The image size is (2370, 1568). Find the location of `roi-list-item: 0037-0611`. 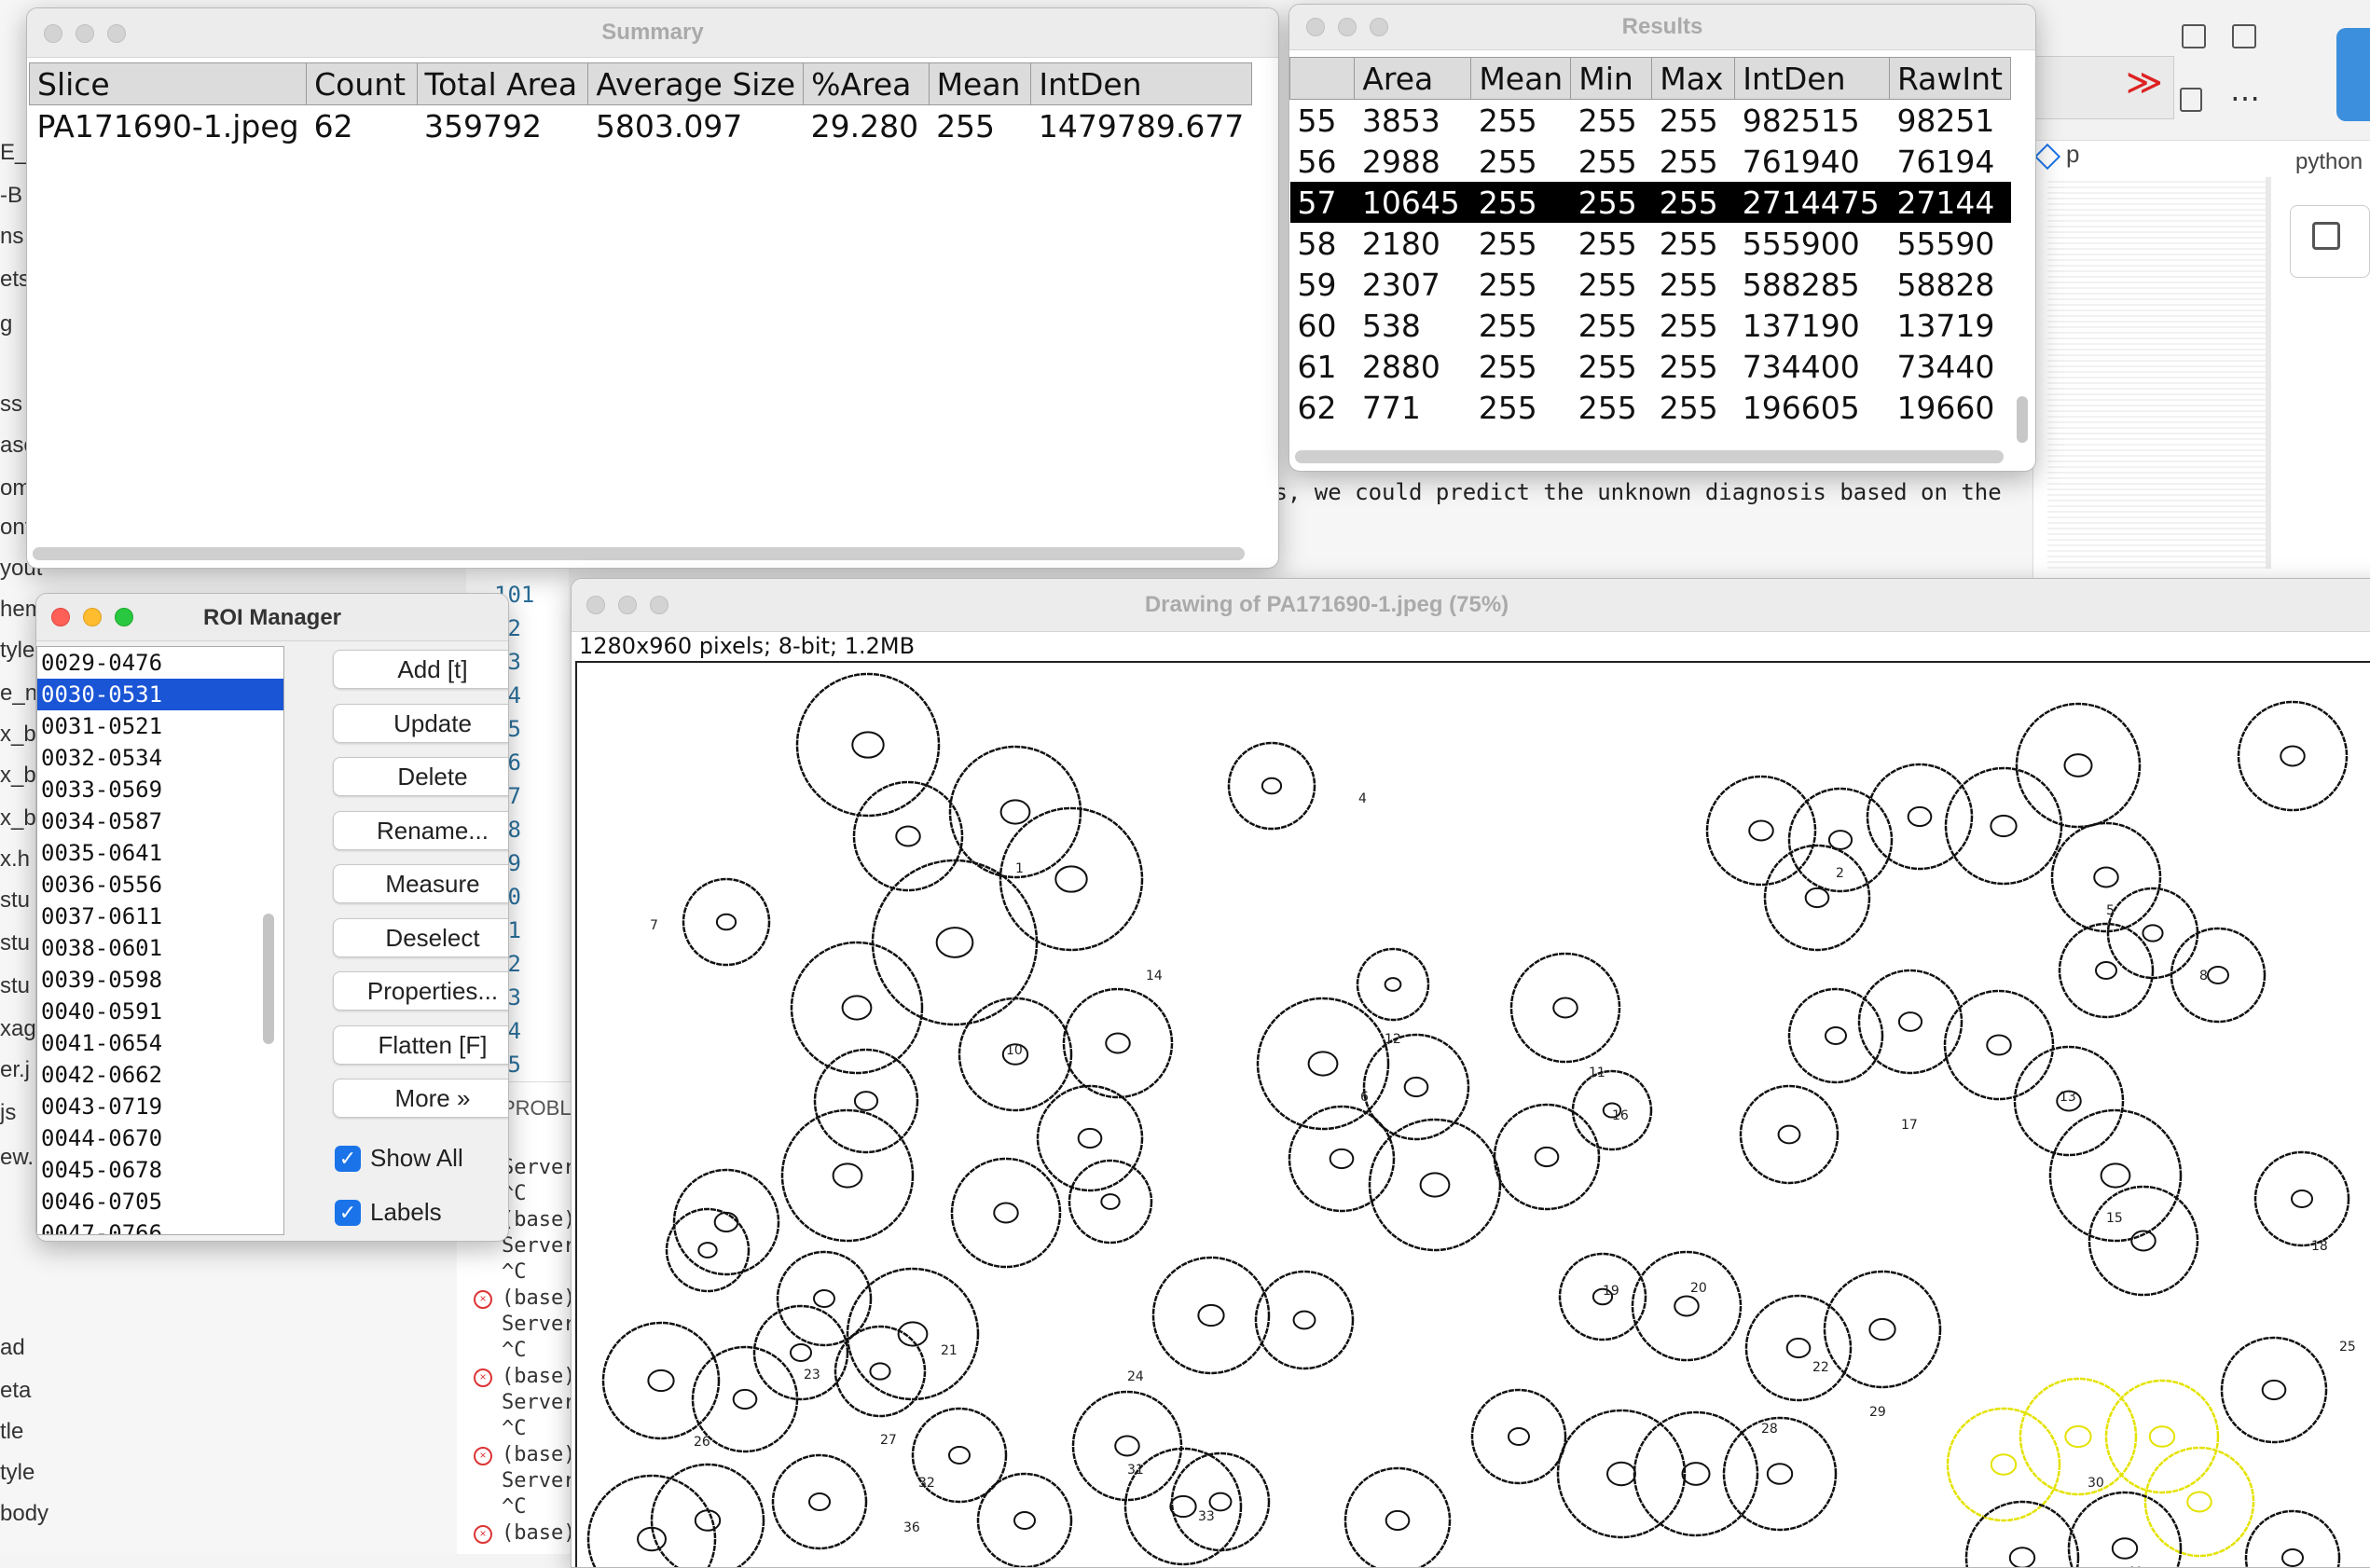

roi-list-item: 0037-0611 is located at coordinates (160, 916).